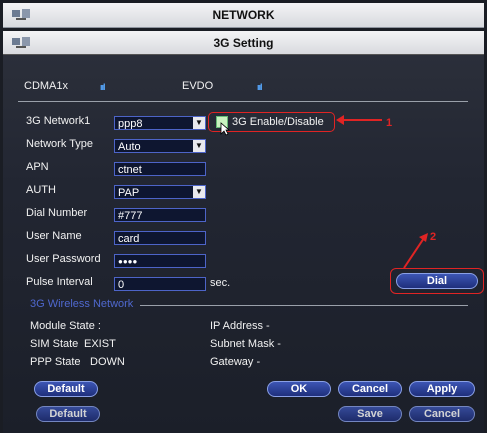 This screenshot has height=433, width=487. What do you see at coordinates (160, 284) in the screenshot?
I see `pulse-interval-input: 0` at bounding box center [160, 284].